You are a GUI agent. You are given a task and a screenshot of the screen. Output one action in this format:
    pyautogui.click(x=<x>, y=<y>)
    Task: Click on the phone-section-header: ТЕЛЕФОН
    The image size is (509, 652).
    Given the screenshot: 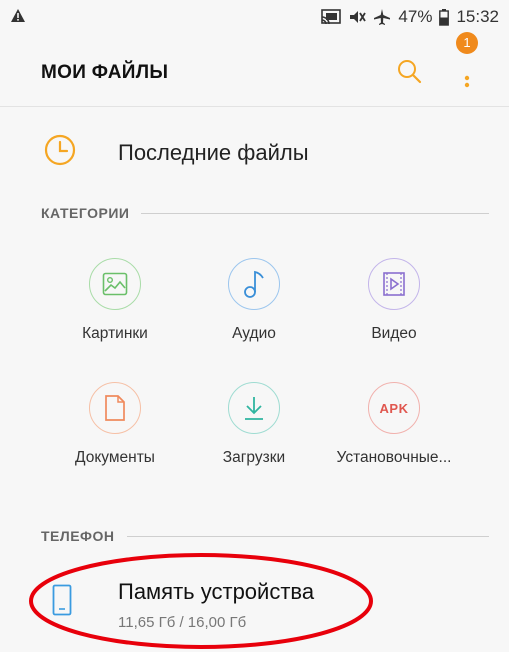 What is the action you would take?
    pyautogui.click(x=265, y=536)
    